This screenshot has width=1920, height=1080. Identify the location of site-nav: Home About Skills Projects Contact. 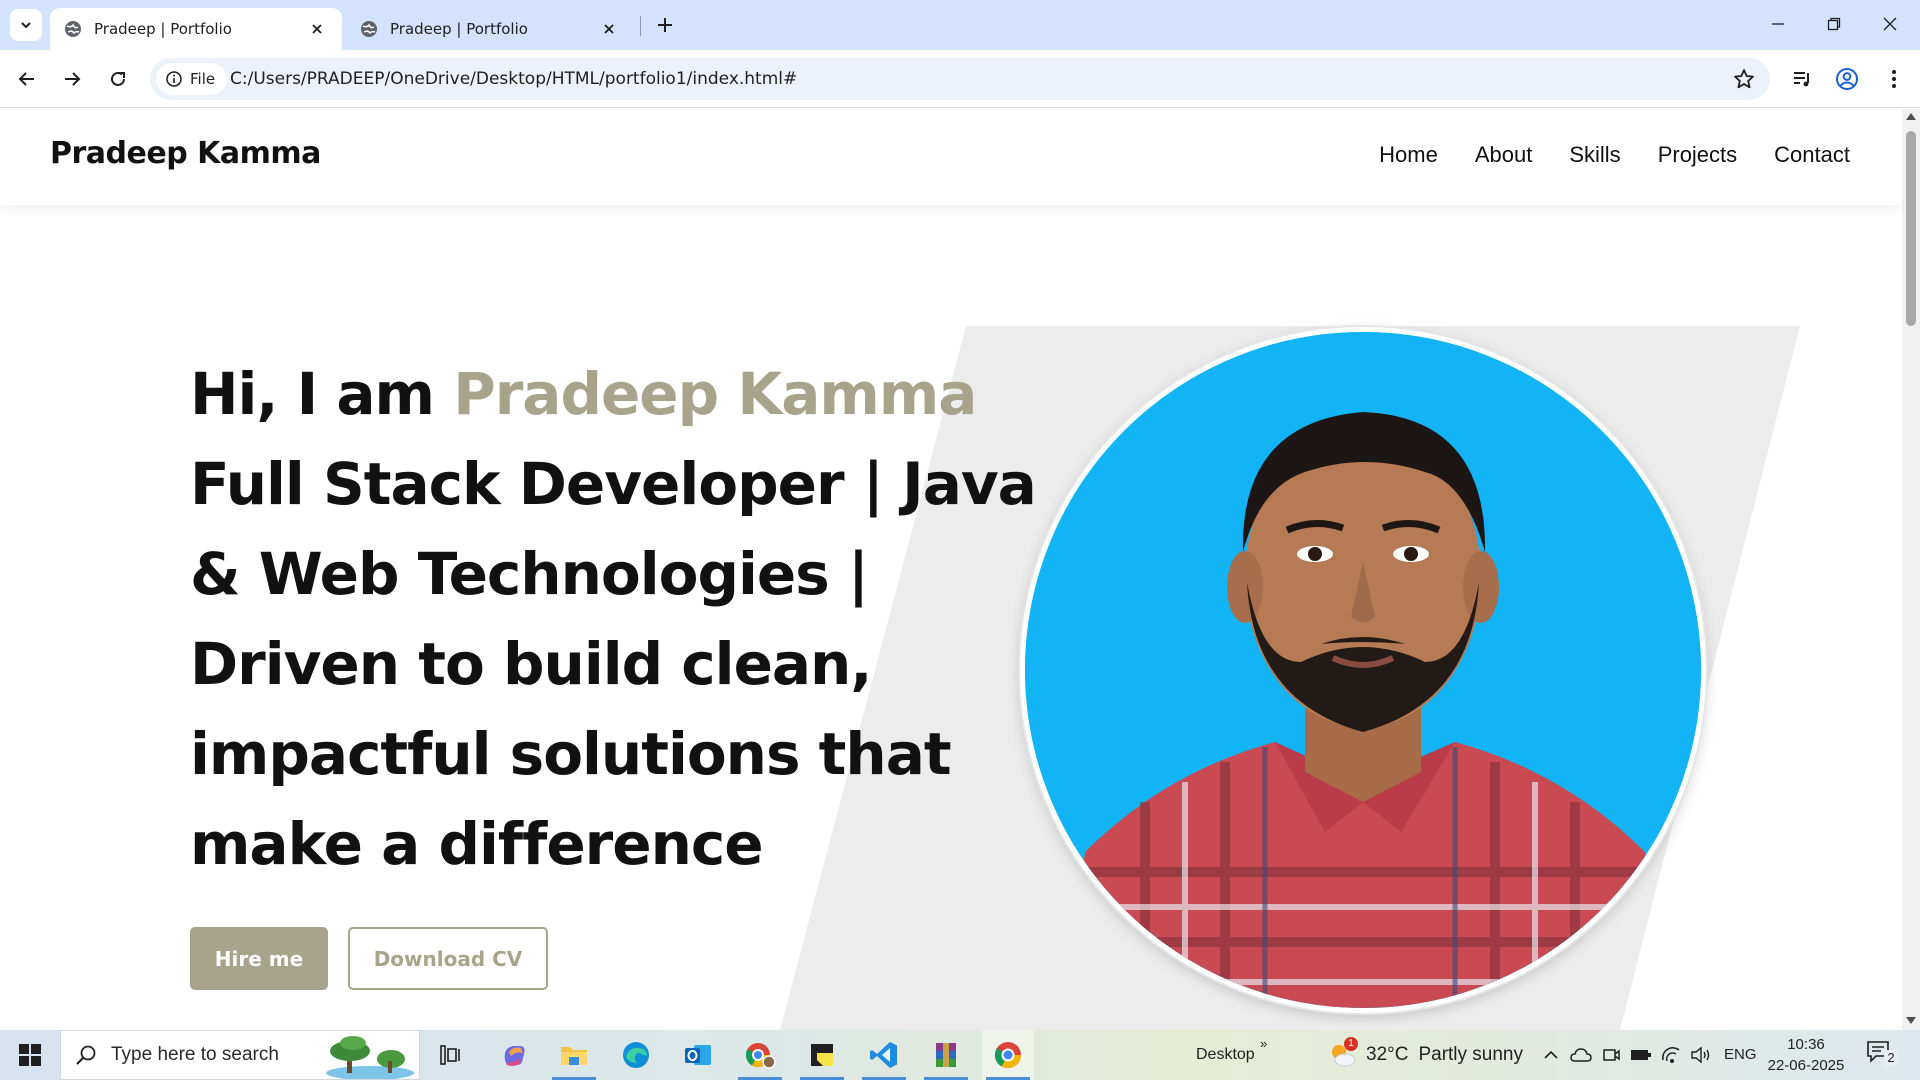
(1614, 155).